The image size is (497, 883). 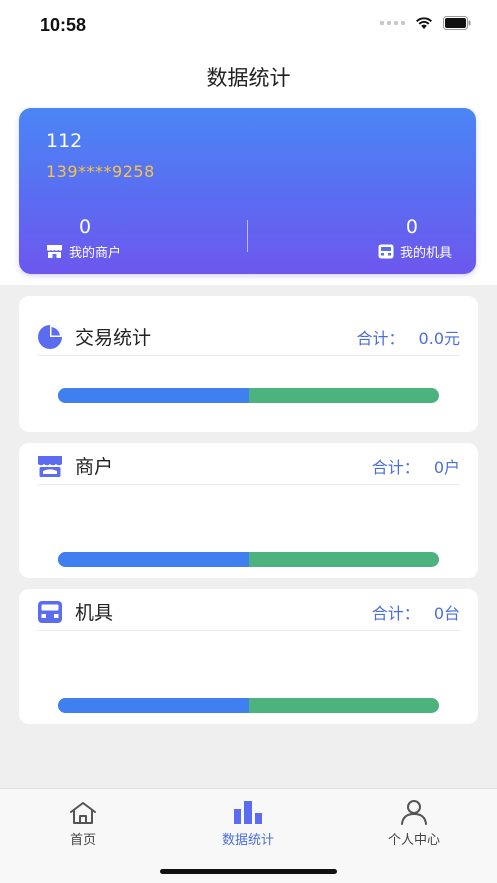 I want to click on tab-home-label: 首页, so click(x=82, y=840).